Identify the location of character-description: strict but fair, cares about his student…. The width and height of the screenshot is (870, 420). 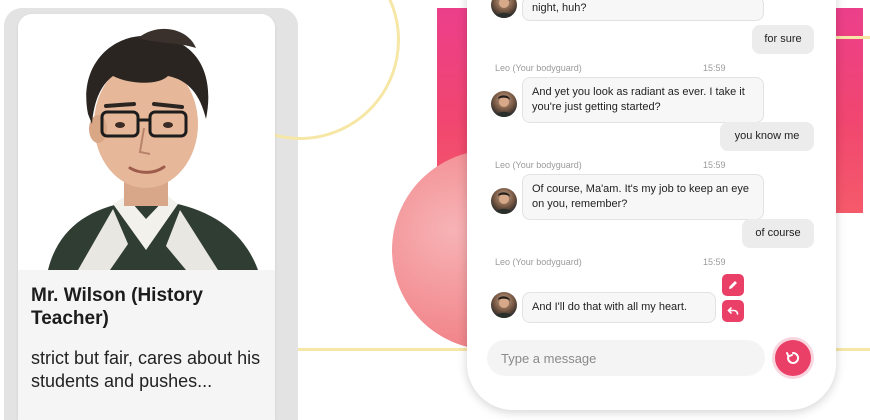
(146, 369).